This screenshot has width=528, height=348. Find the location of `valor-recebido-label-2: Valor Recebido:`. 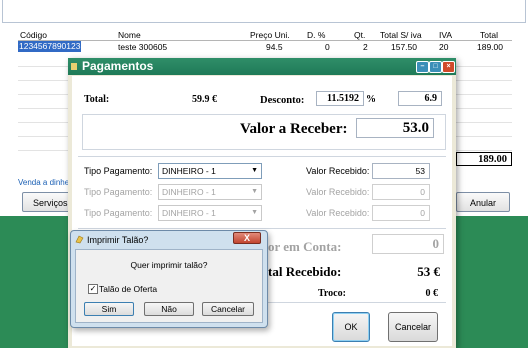

valor-recebido-label-2: Valor Recebido: is located at coordinates (338, 192).